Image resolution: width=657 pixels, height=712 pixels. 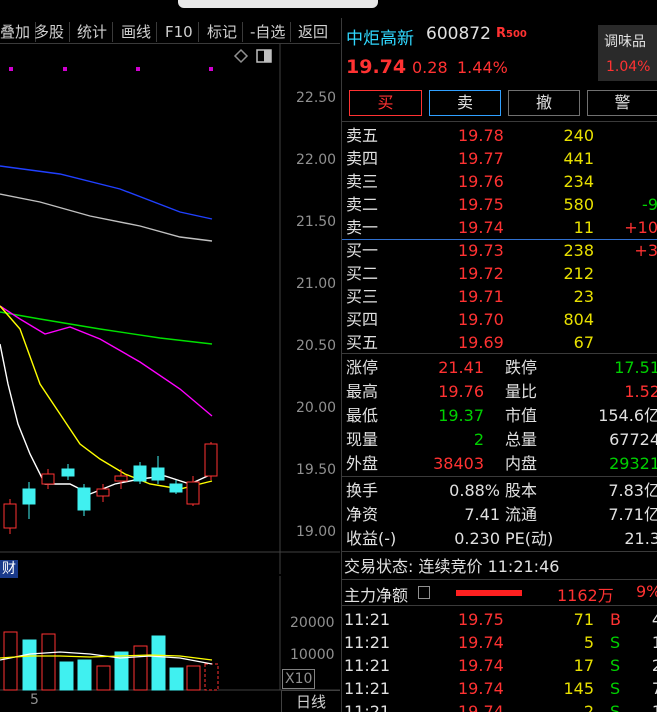 I want to click on main-flow-bar, so click(x=489, y=593).